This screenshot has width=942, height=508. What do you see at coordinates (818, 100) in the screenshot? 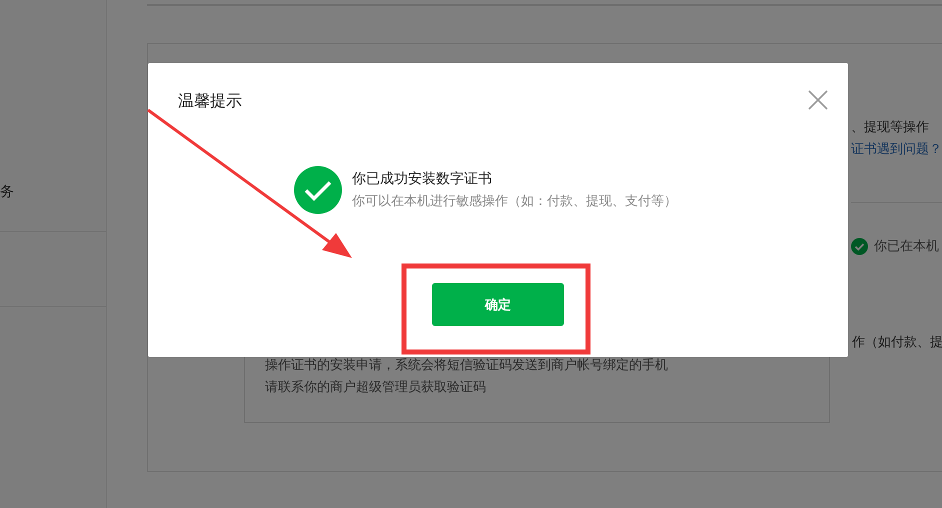
I see `close-icon` at bounding box center [818, 100].